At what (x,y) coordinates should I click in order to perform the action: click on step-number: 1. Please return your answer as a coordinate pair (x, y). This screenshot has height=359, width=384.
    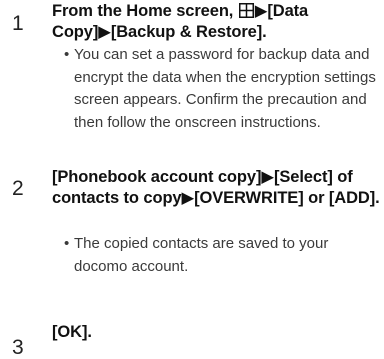
    Looking at the image, I should click on (18, 23).